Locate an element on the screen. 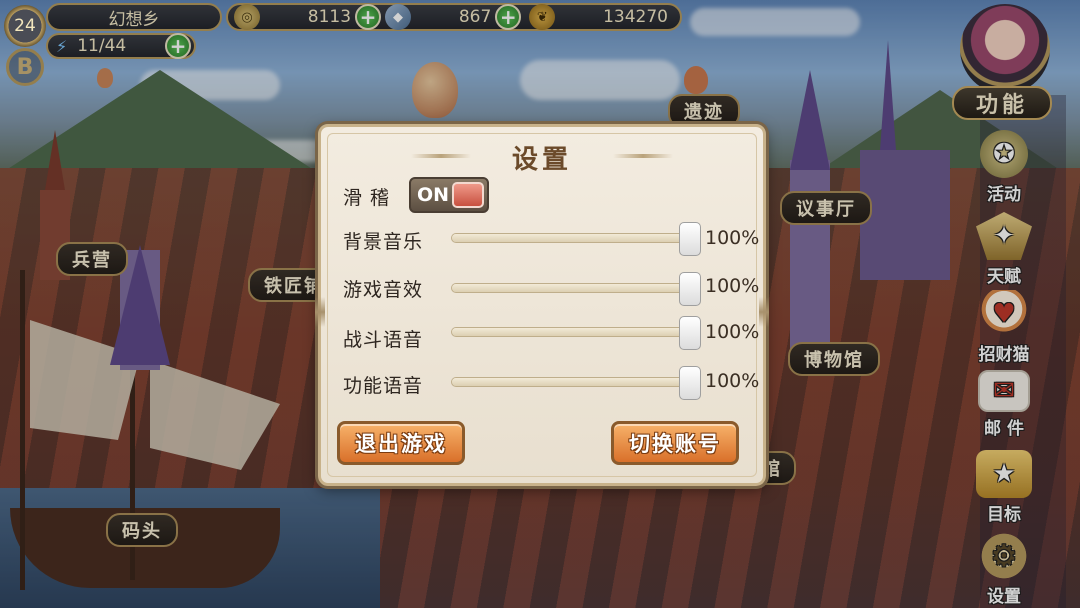  player-level-badge: 24 is located at coordinates (25, 26).